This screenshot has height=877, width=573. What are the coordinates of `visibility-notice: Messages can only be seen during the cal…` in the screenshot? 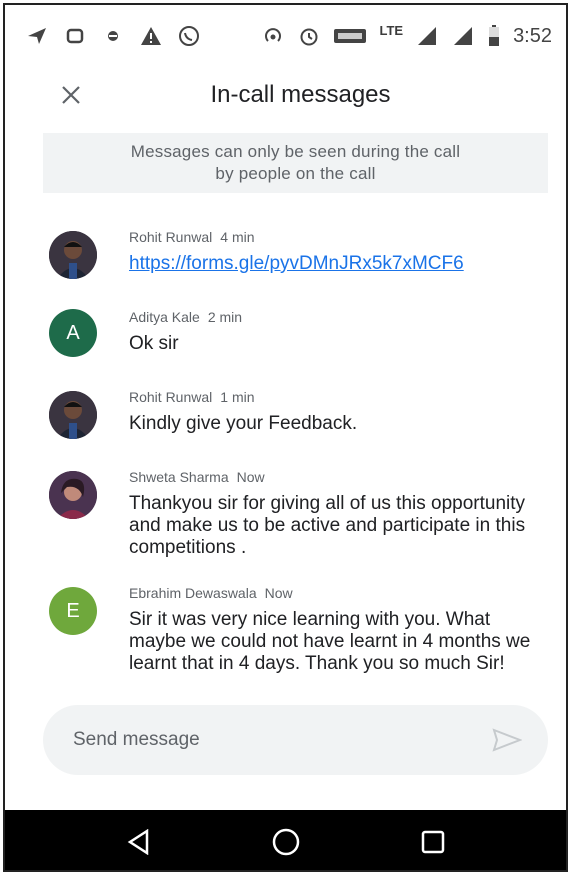 It's located at (295, 163).